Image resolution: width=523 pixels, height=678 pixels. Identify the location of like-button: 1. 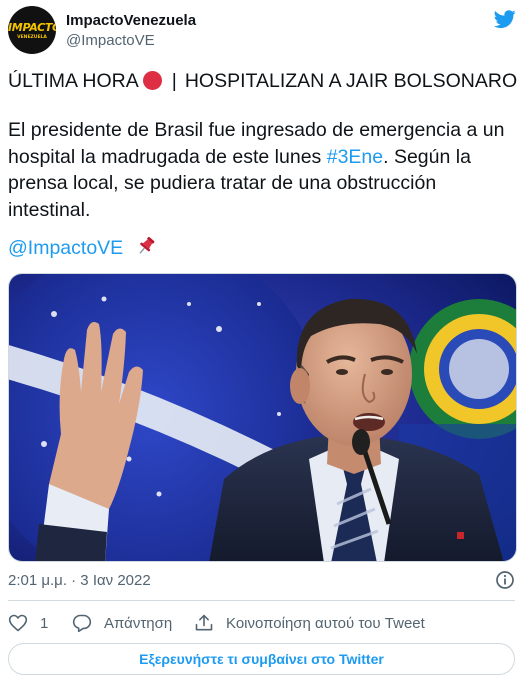
(28, 623).